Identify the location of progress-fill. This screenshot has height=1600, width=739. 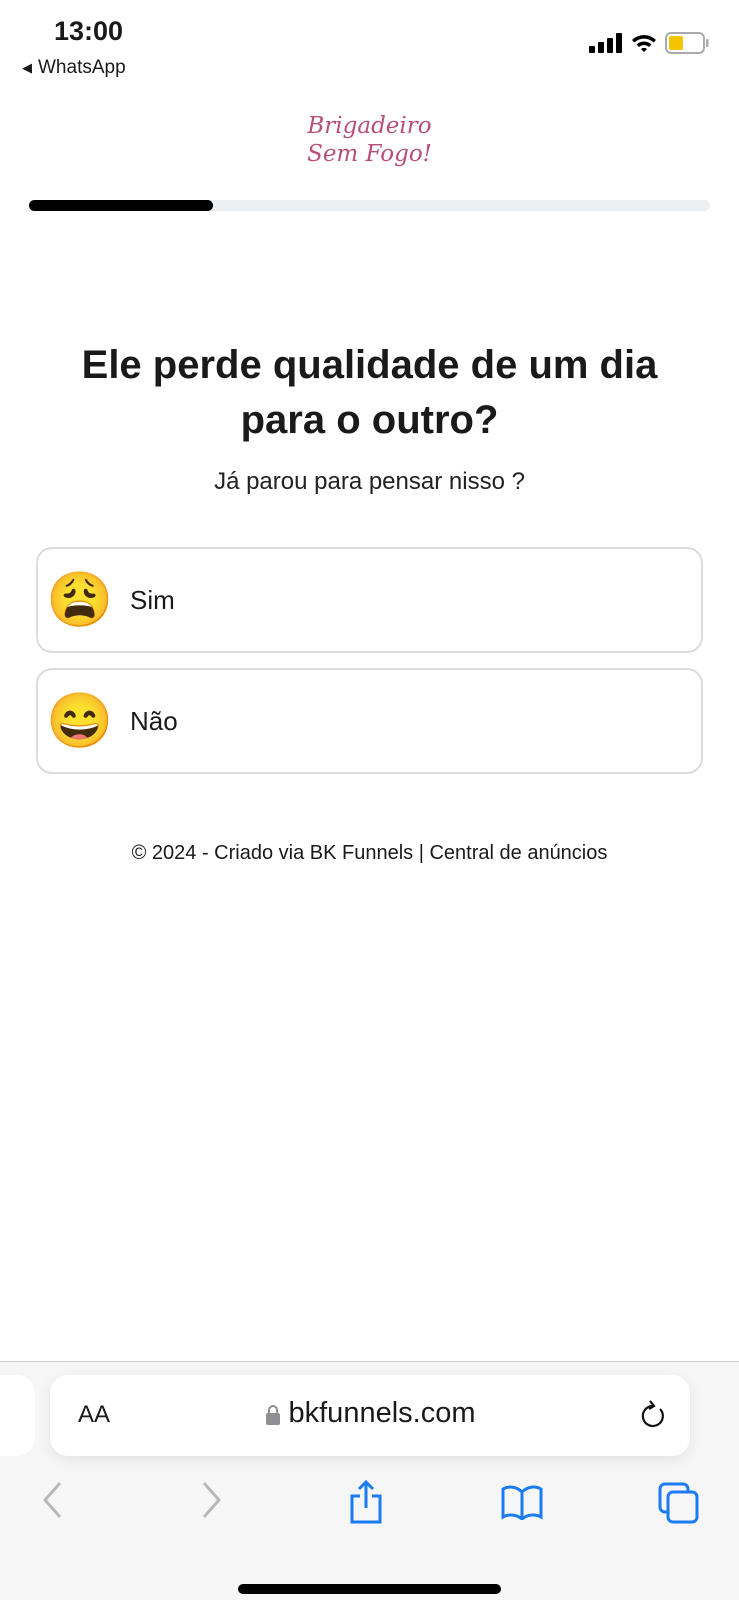
(121, 205).